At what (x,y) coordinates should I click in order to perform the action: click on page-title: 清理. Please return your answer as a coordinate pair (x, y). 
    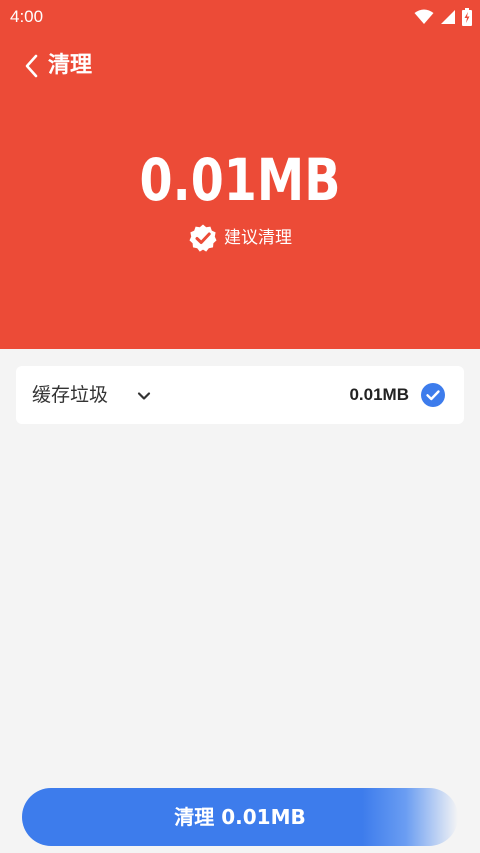
    Looking at the image, I should click on (70, 65).